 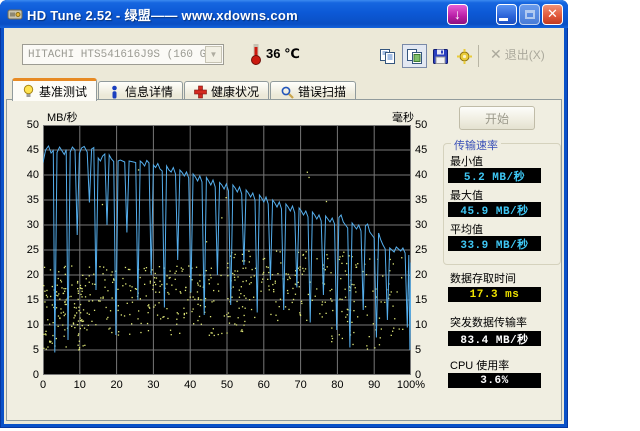 What do you see at coordinates (235, 92) in the screenshot?
I see `tab-health-label: 健康状况` at bounding box center [235, 92].